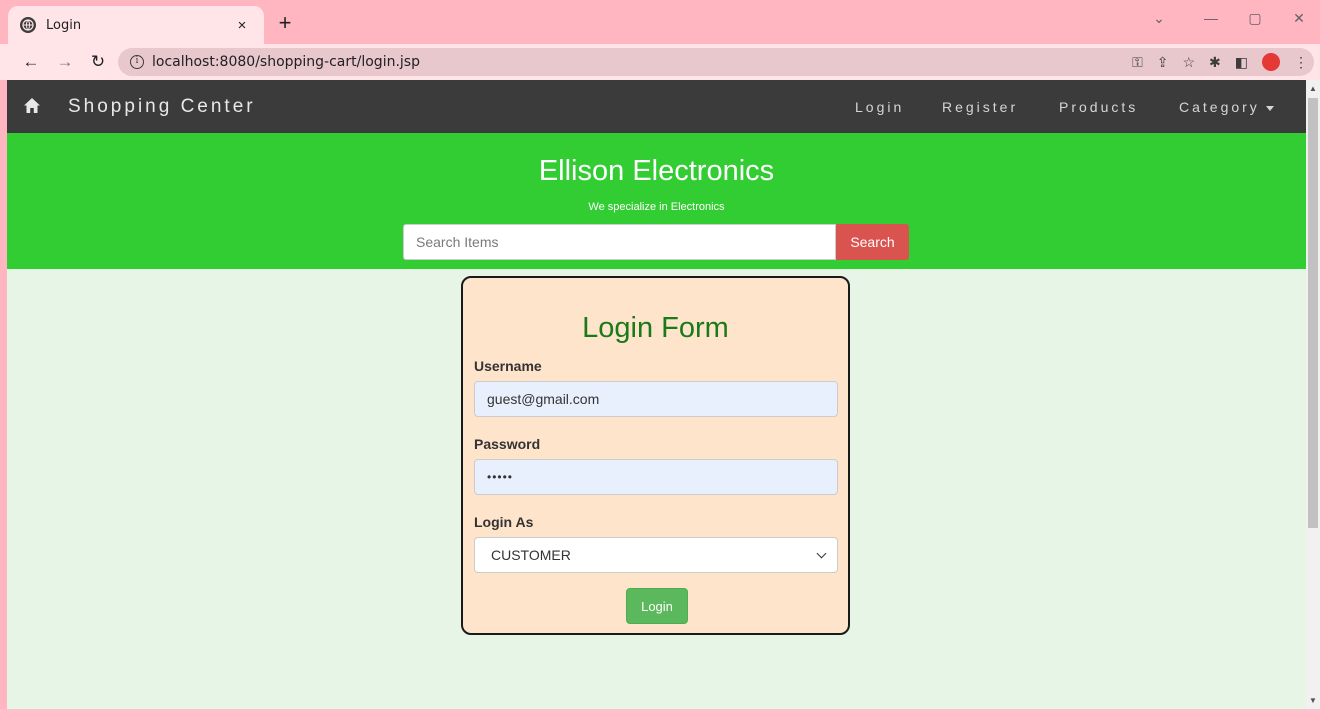 The image size is (1320, 709). Describe the element at coordinates (1299, 18) in the screenshot. I see `close-window-button: ✕` at that location.